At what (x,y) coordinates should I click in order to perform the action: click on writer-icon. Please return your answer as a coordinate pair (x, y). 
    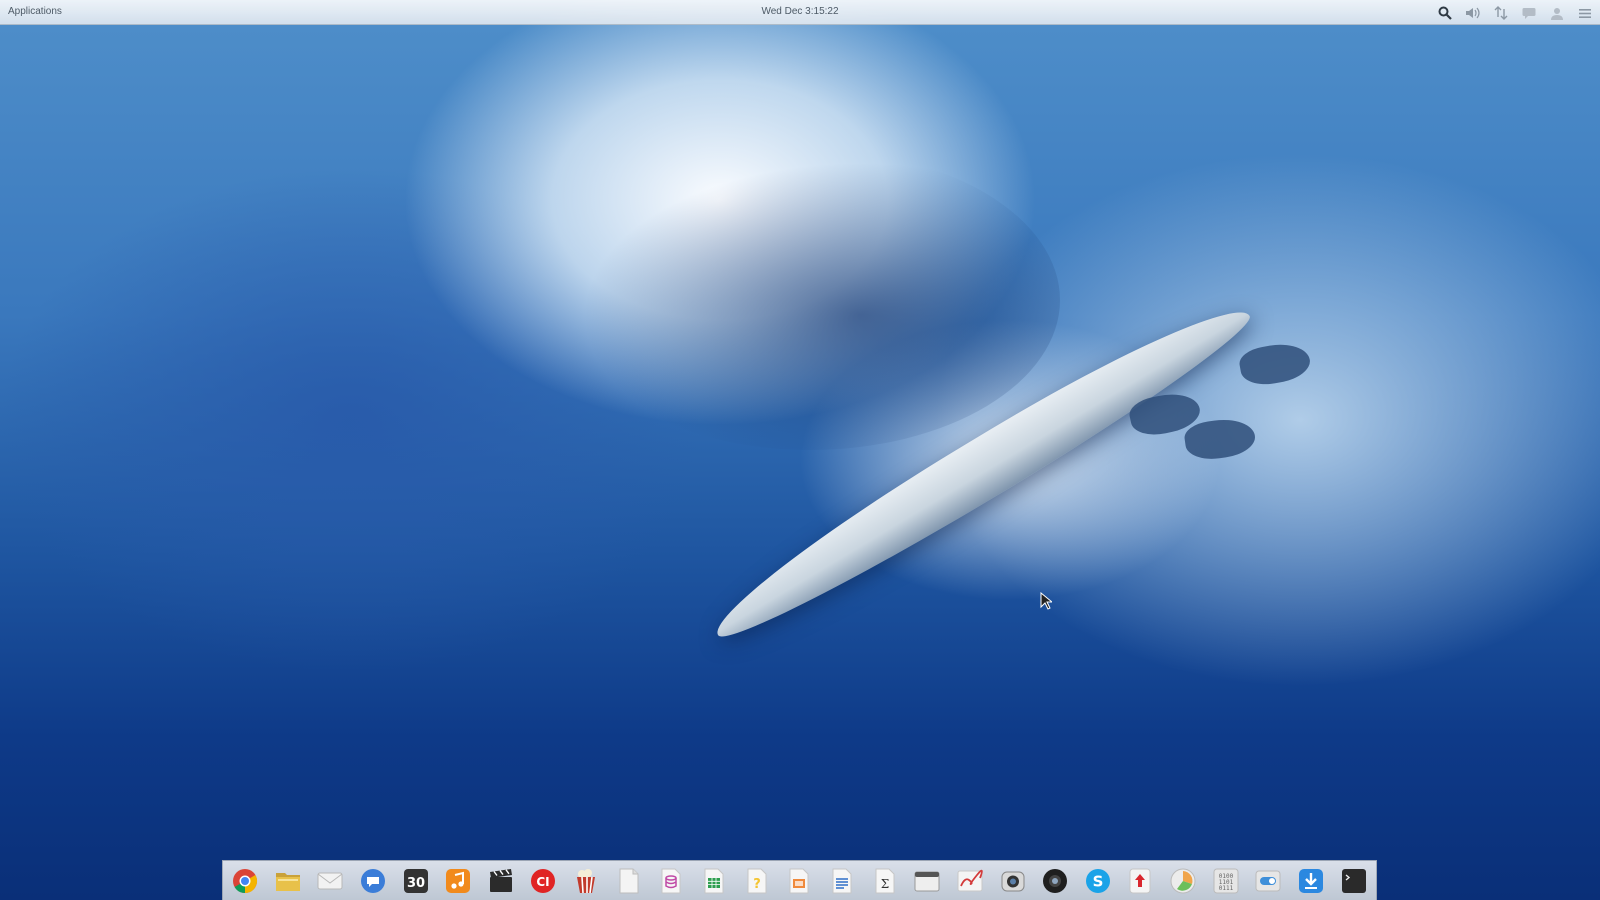
    Looking at the image, I should click on (842, 881).